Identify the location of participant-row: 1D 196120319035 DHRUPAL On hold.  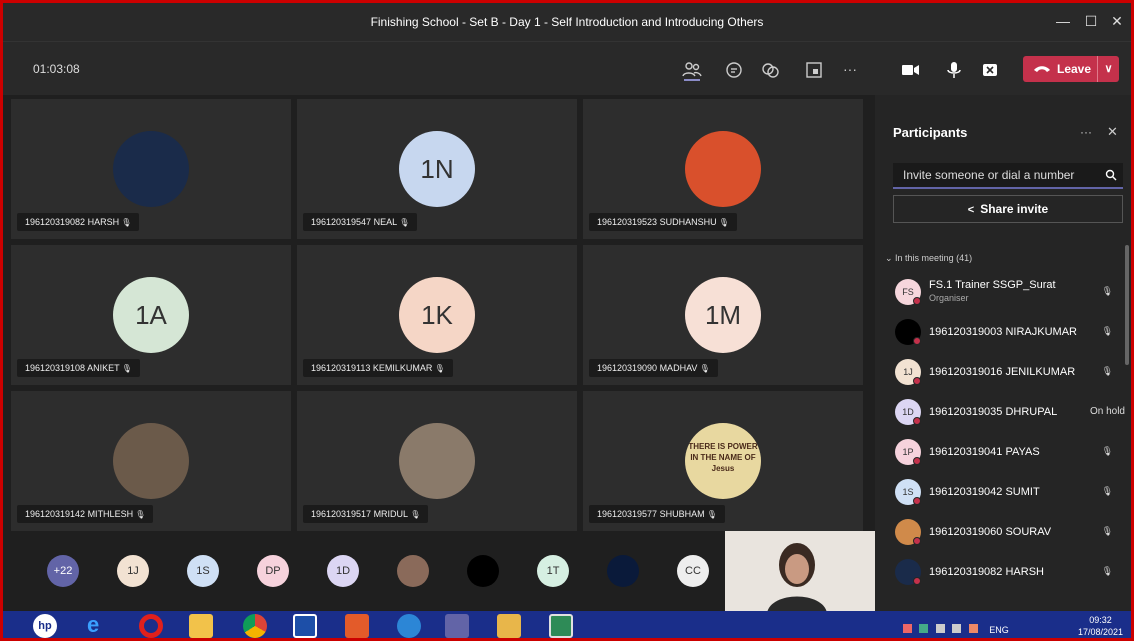
(1010, 412).